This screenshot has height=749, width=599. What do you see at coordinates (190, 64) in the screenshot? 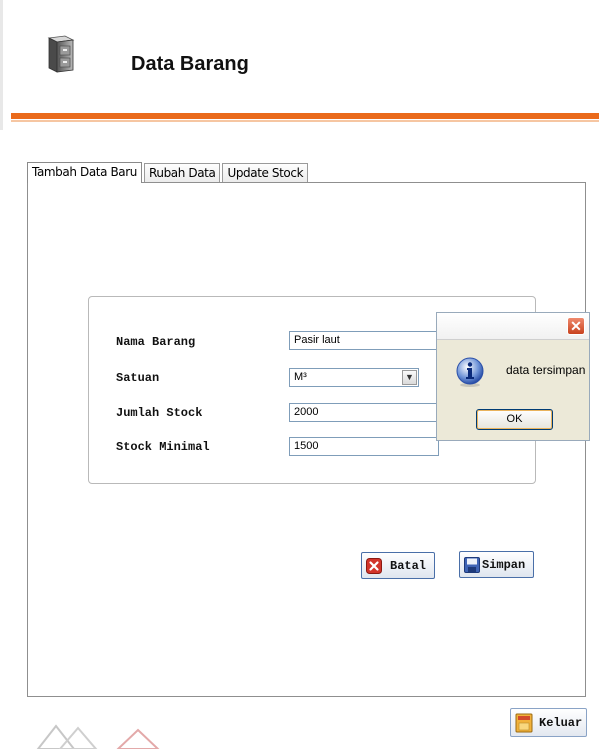
I see `page-title: Data Barang` at bounding box center [190, 64].